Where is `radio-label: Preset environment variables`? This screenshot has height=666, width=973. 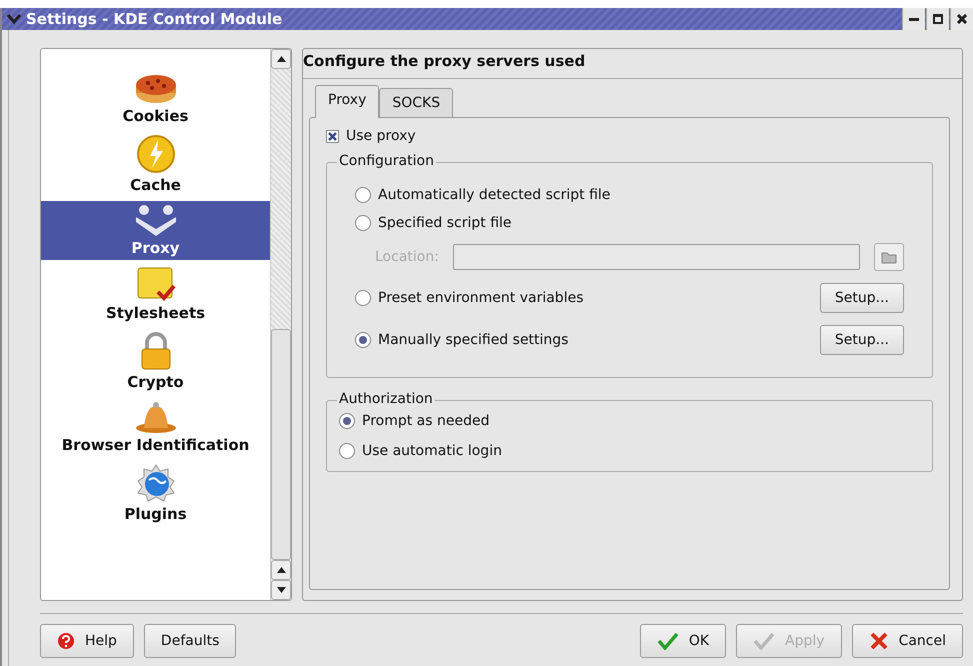 radio-label: Preset environment variables is located at coordinates (481, 298).